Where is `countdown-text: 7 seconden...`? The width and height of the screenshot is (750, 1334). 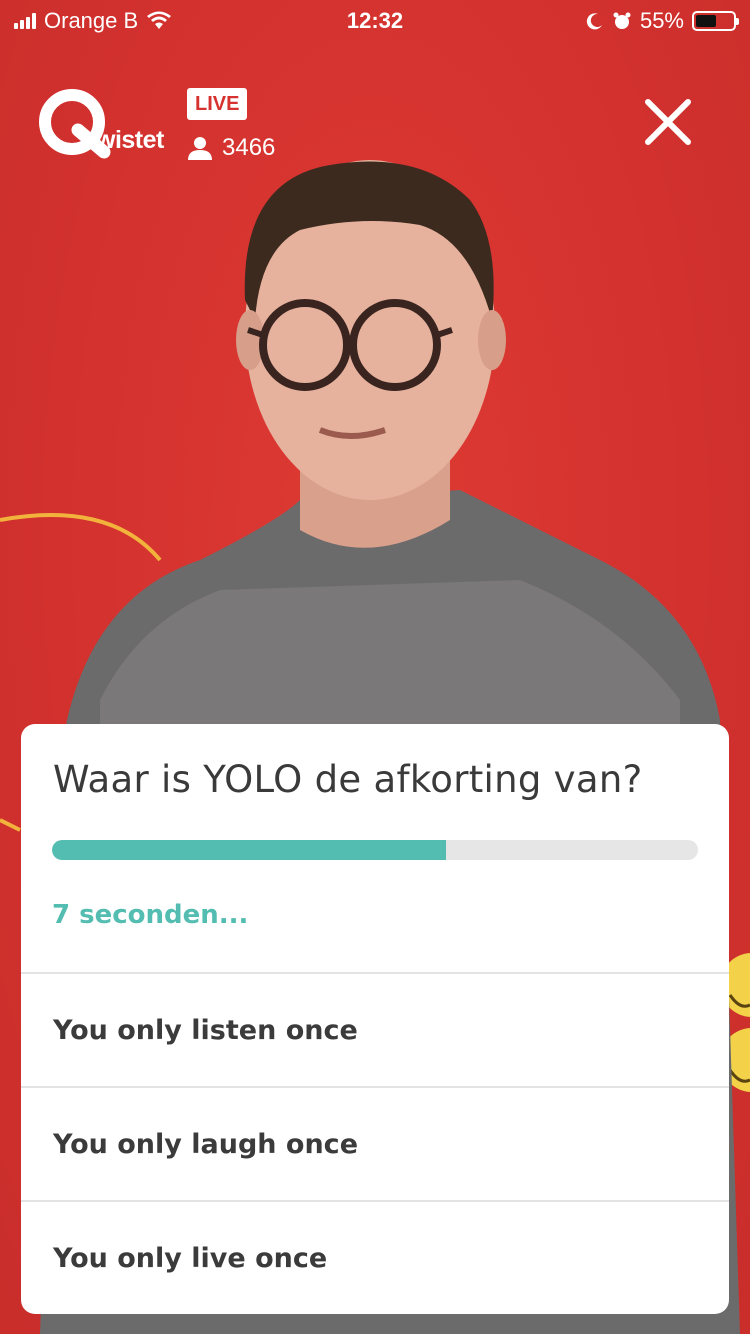
countdown-text: 7 seconden... is located at coordinates (150, 915).